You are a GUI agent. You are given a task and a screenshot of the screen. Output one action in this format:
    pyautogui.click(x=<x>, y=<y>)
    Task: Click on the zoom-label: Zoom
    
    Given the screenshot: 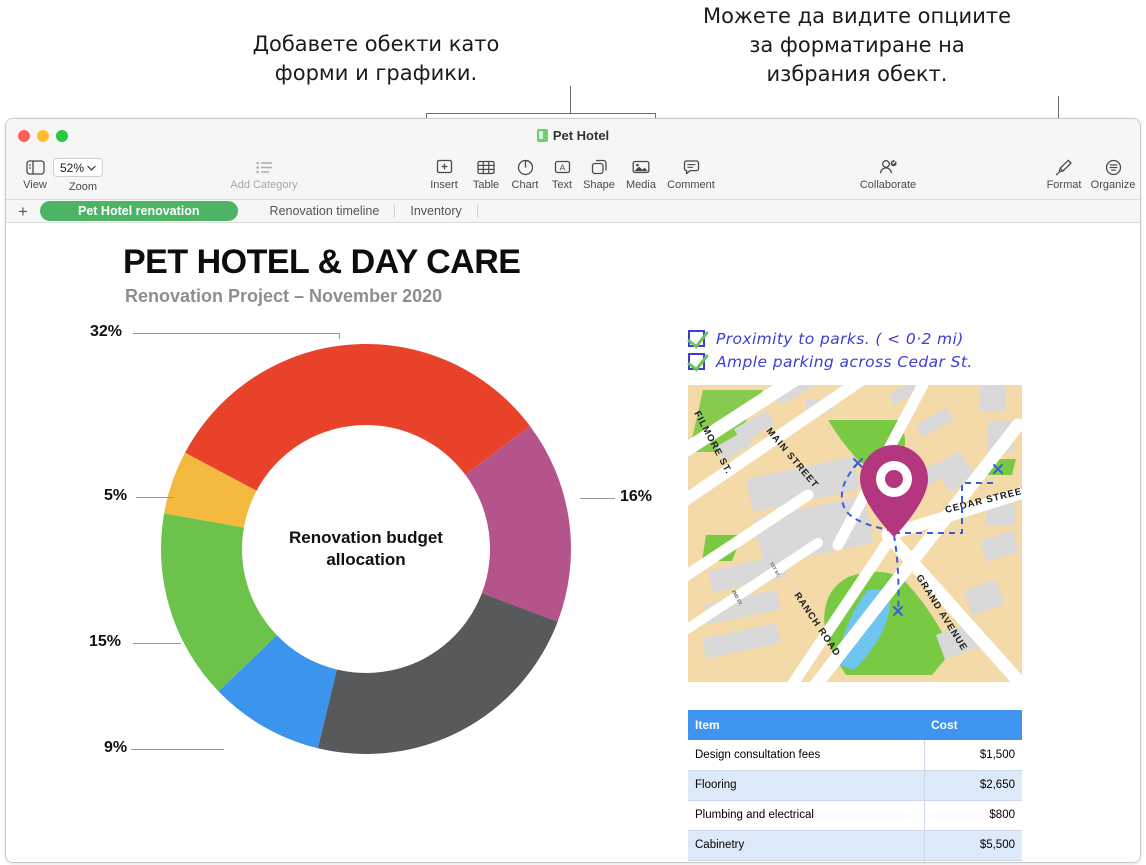 What is the action you would take?
    pyautogui.click(x=83, y=187)
    